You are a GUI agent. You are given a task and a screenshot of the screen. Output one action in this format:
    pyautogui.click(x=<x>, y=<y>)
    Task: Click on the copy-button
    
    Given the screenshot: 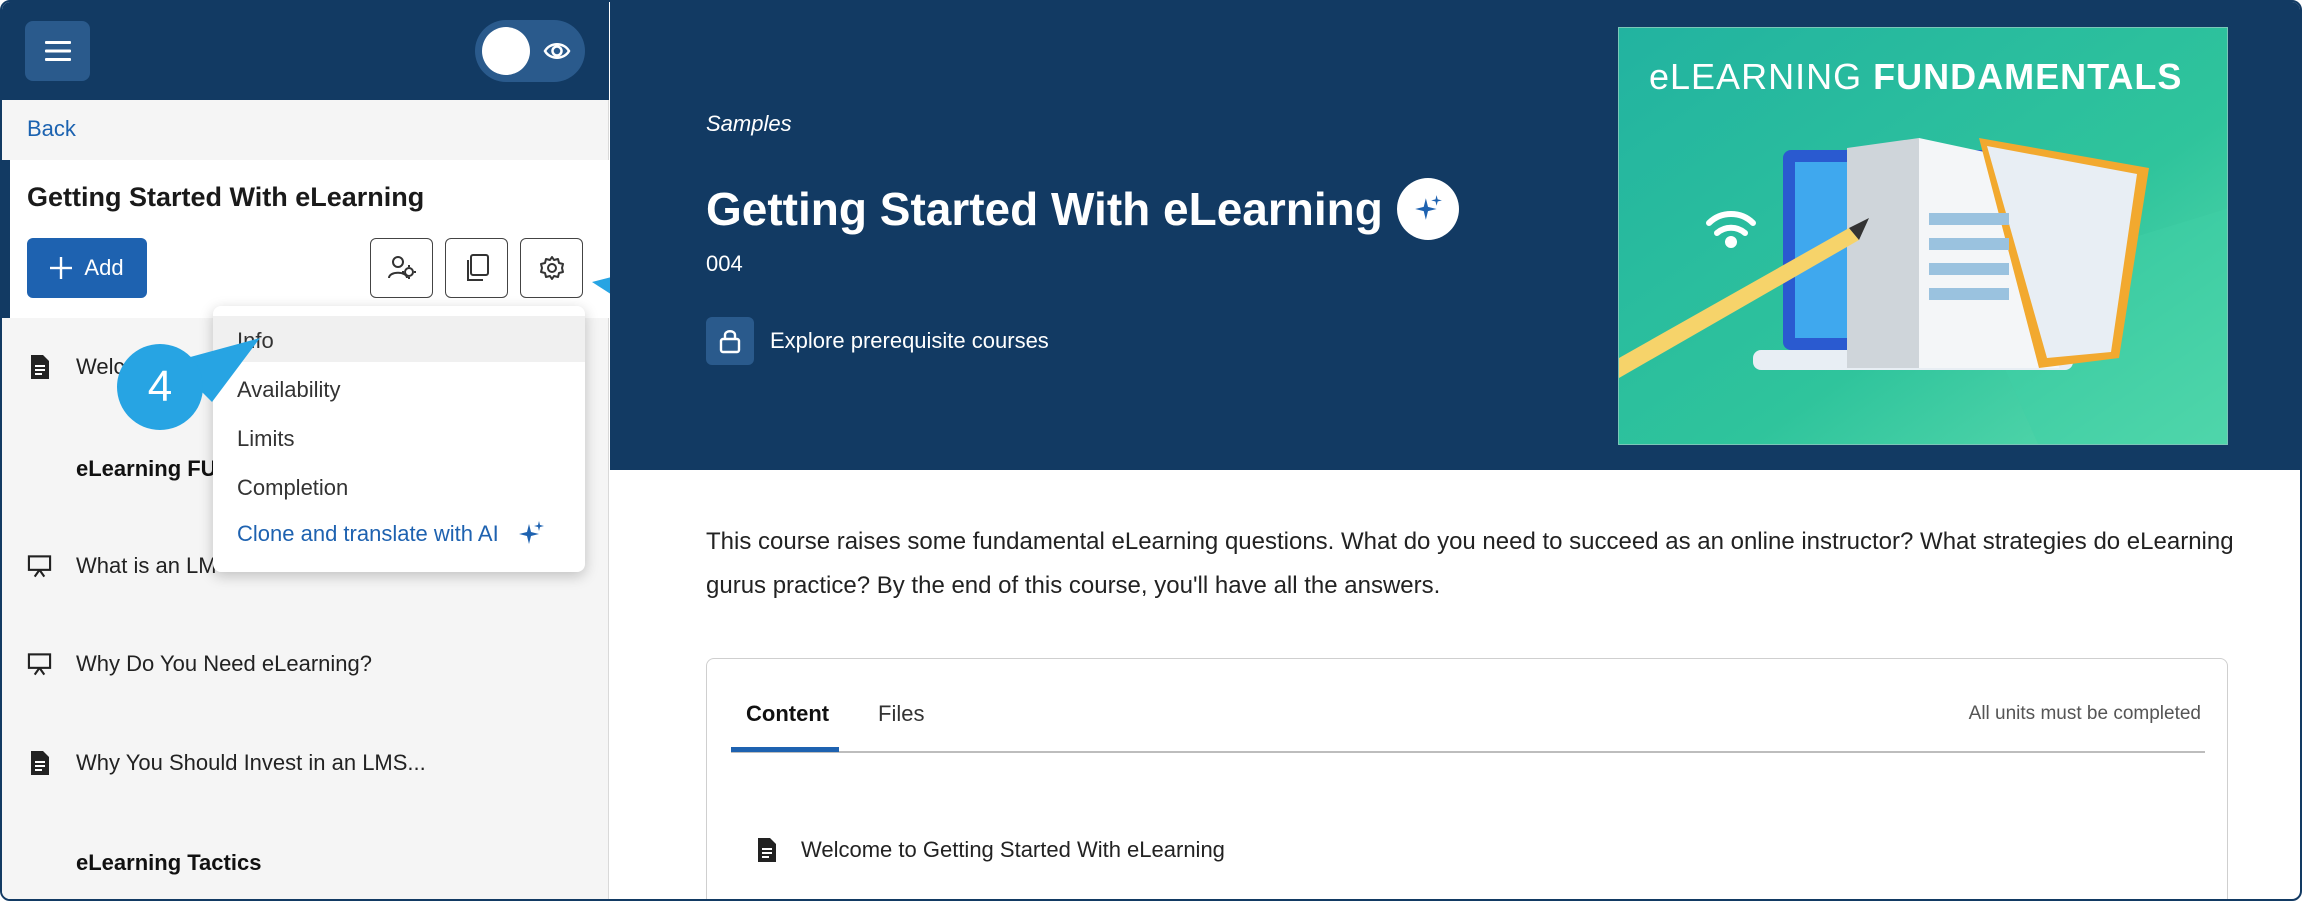 What is the action you would take?
    pyautogui.click(x=476, y=268)
    